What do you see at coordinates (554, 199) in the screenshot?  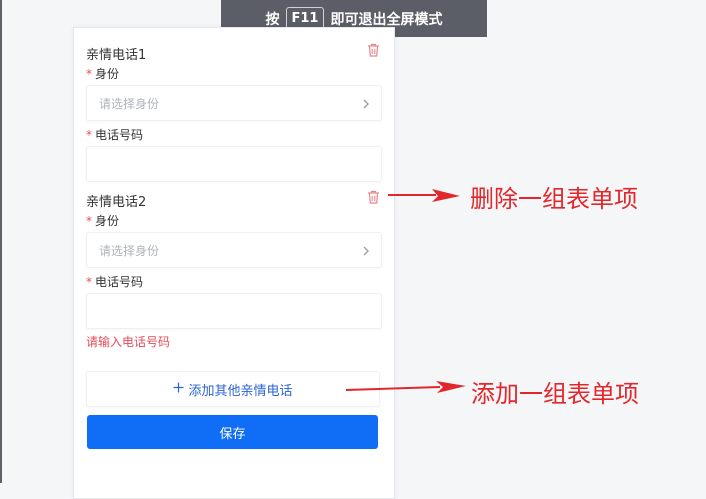 I see `delete-annotation: 删除一组表单项` at bounding box center [554, 199].